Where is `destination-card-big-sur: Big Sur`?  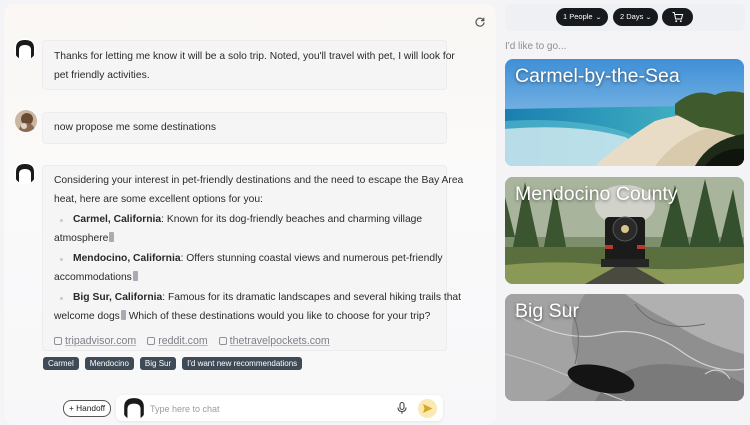
destination-card-big-sur: Big Sur is located at coordinates (624, 347).